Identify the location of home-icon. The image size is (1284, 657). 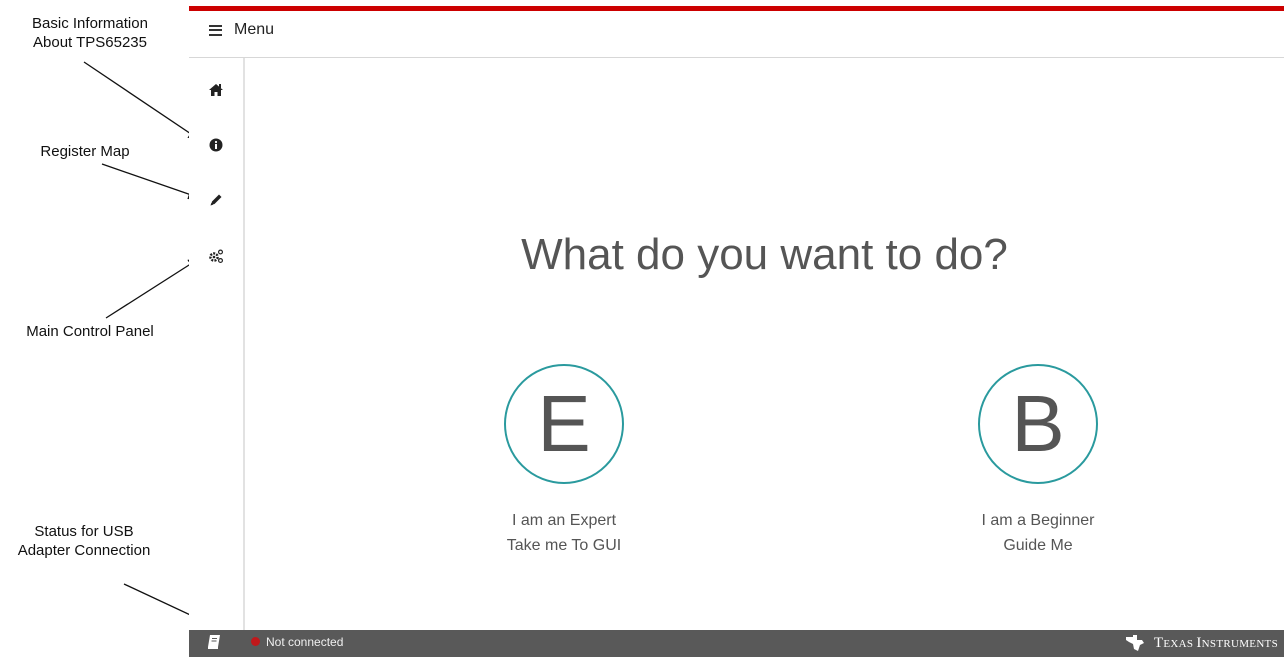
(216, 90).